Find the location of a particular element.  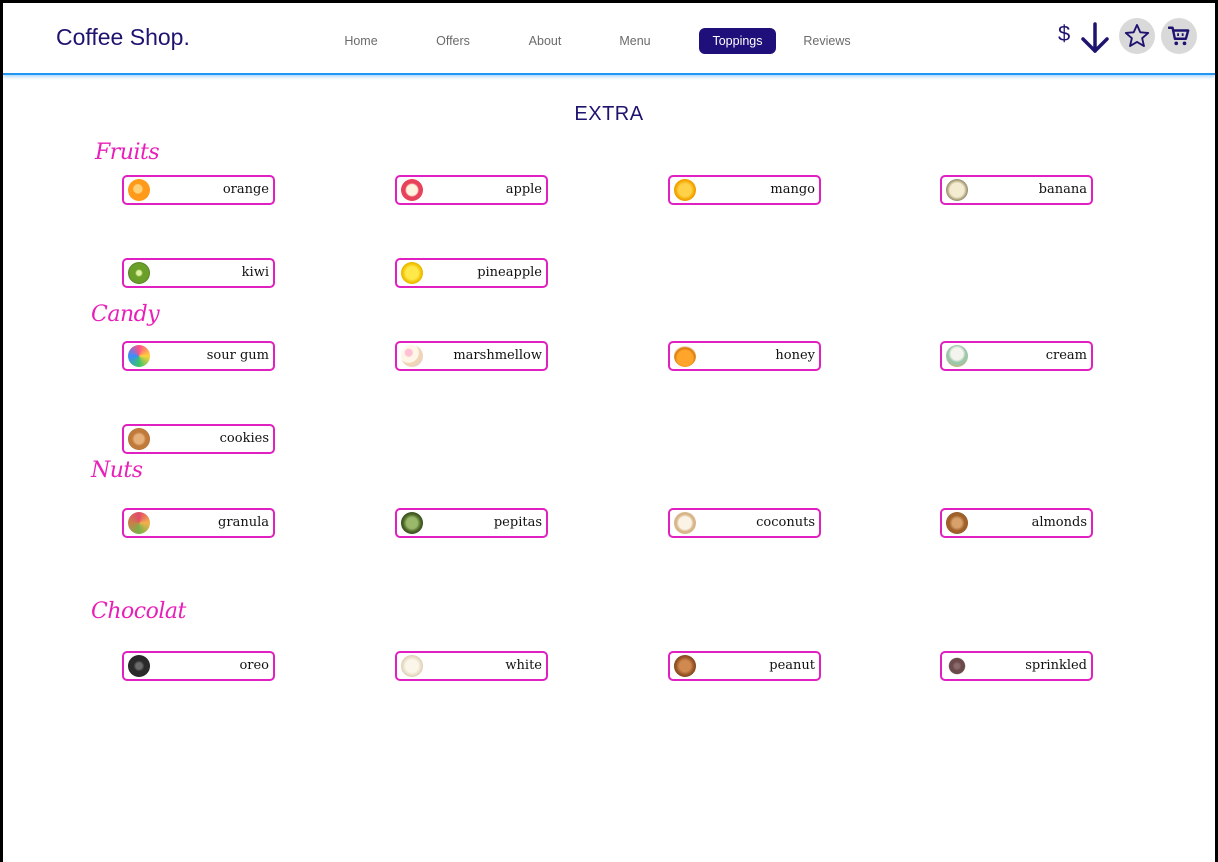

topping-kiwi: kiwi is located at coordinates (198, 273).